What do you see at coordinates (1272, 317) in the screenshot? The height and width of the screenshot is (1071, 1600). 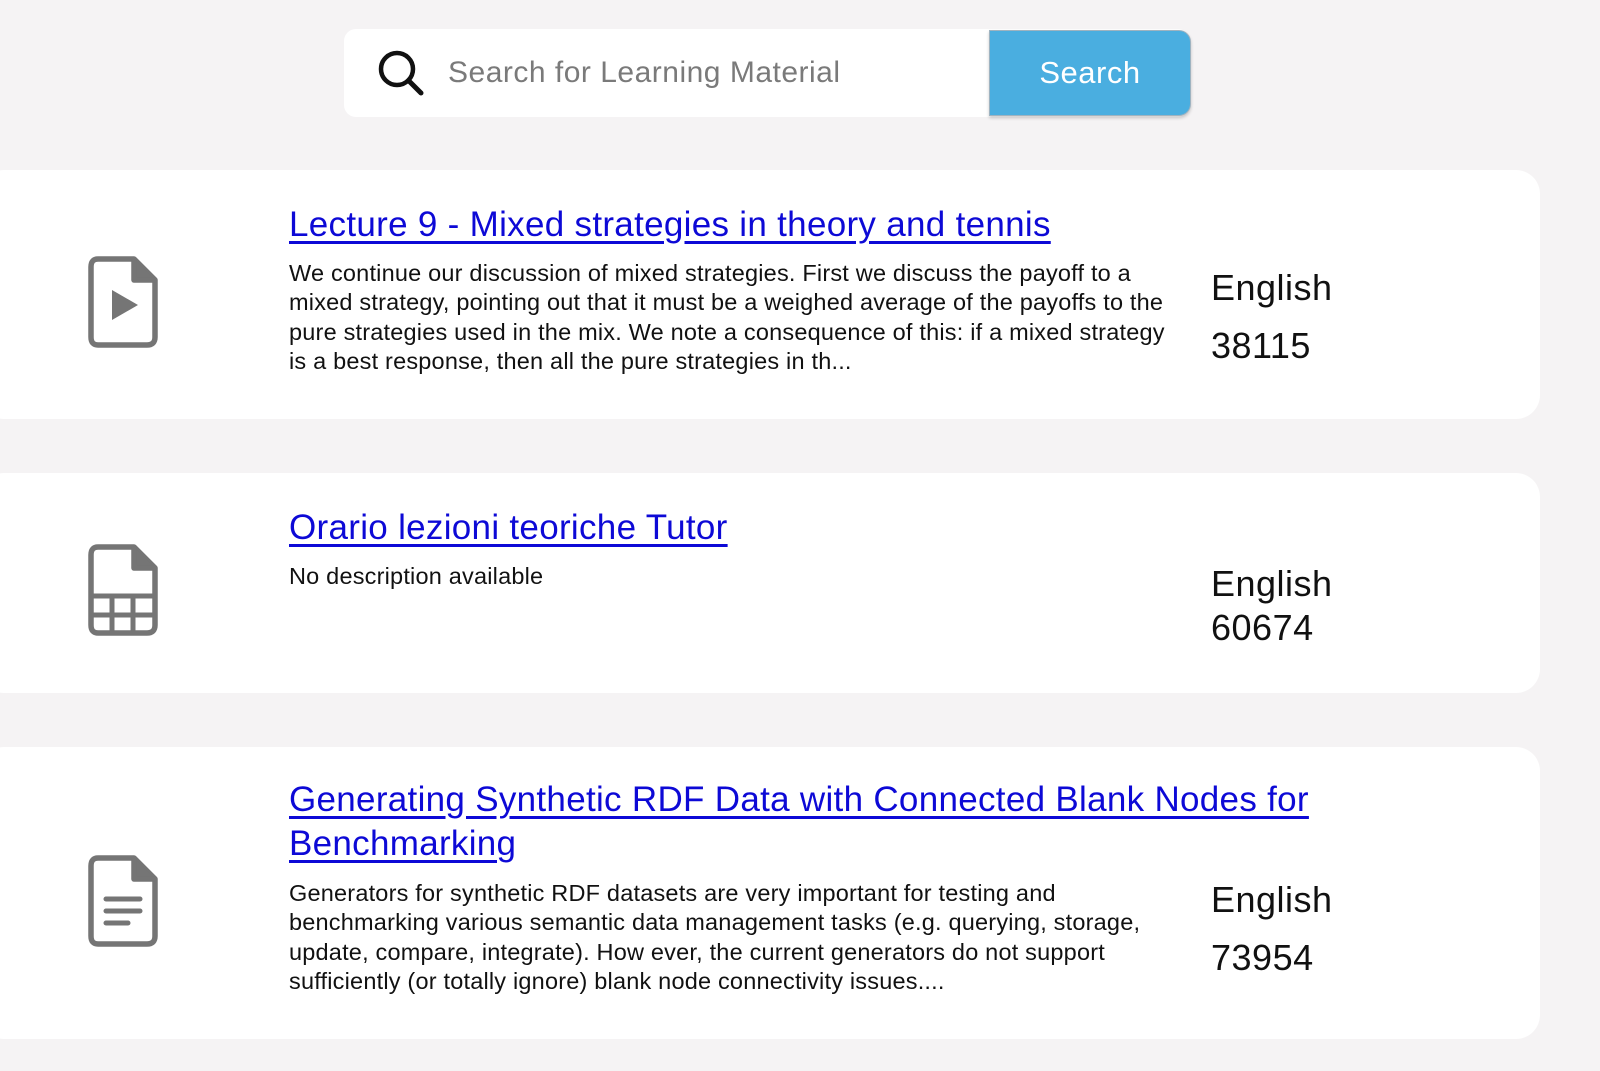 I see `result-meta: English 38115` at bounding box center [1272, 317].